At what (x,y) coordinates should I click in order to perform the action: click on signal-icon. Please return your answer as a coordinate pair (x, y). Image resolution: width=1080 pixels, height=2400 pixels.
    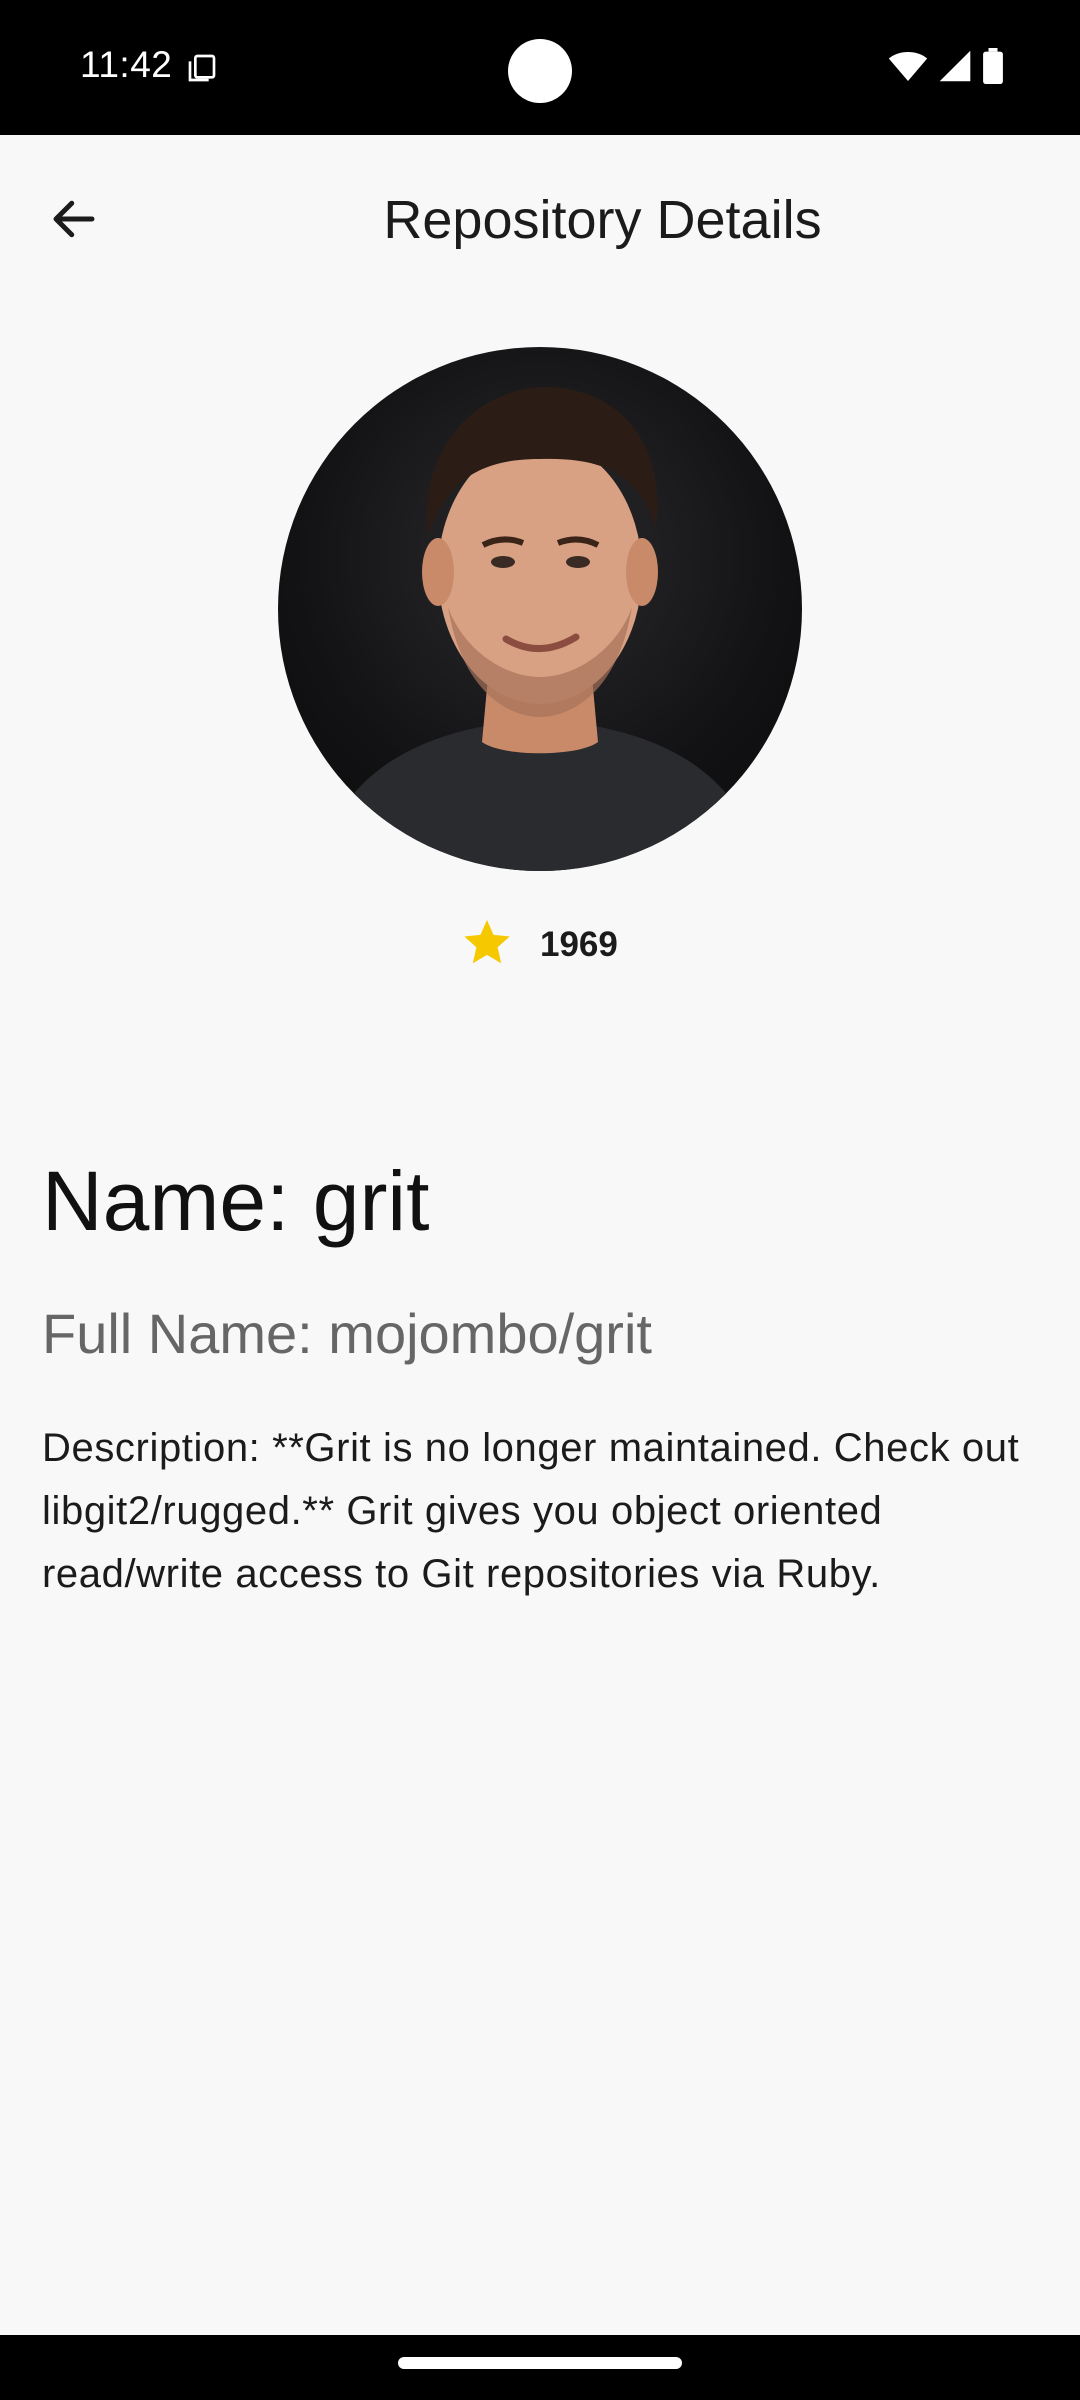
    Looking at the image, I should click on (955, 68).